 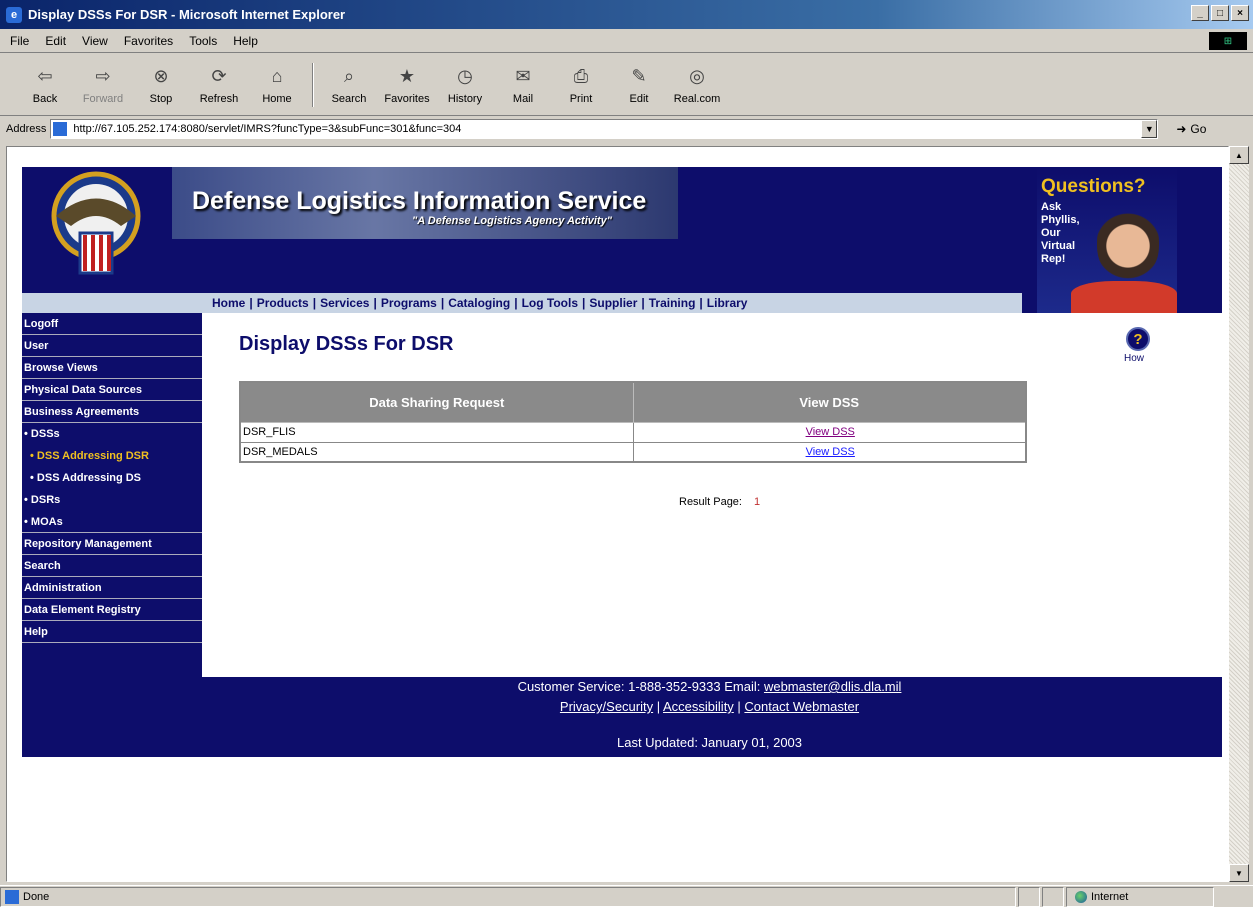 What do you see at coordinates (523, 85) in the screenshot?
I see `mail-button: ✉ Mail` at bounding box center [523, 85].